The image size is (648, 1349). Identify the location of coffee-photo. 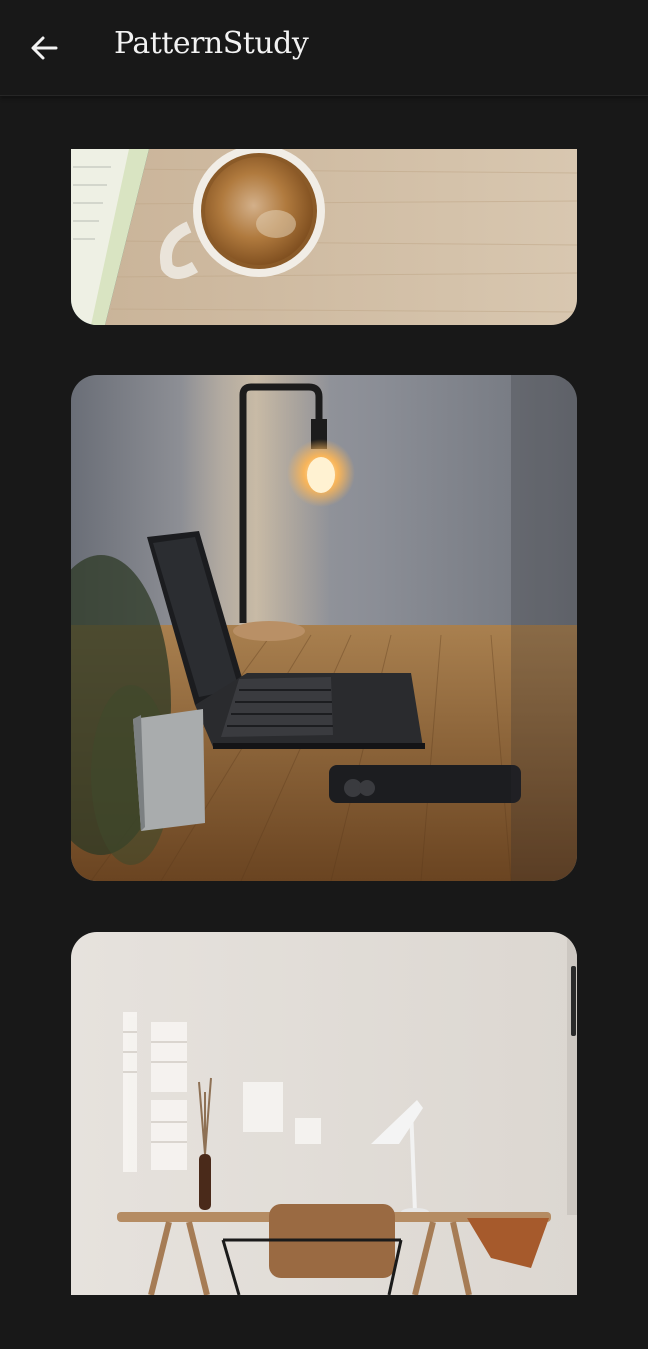
(324, 237).